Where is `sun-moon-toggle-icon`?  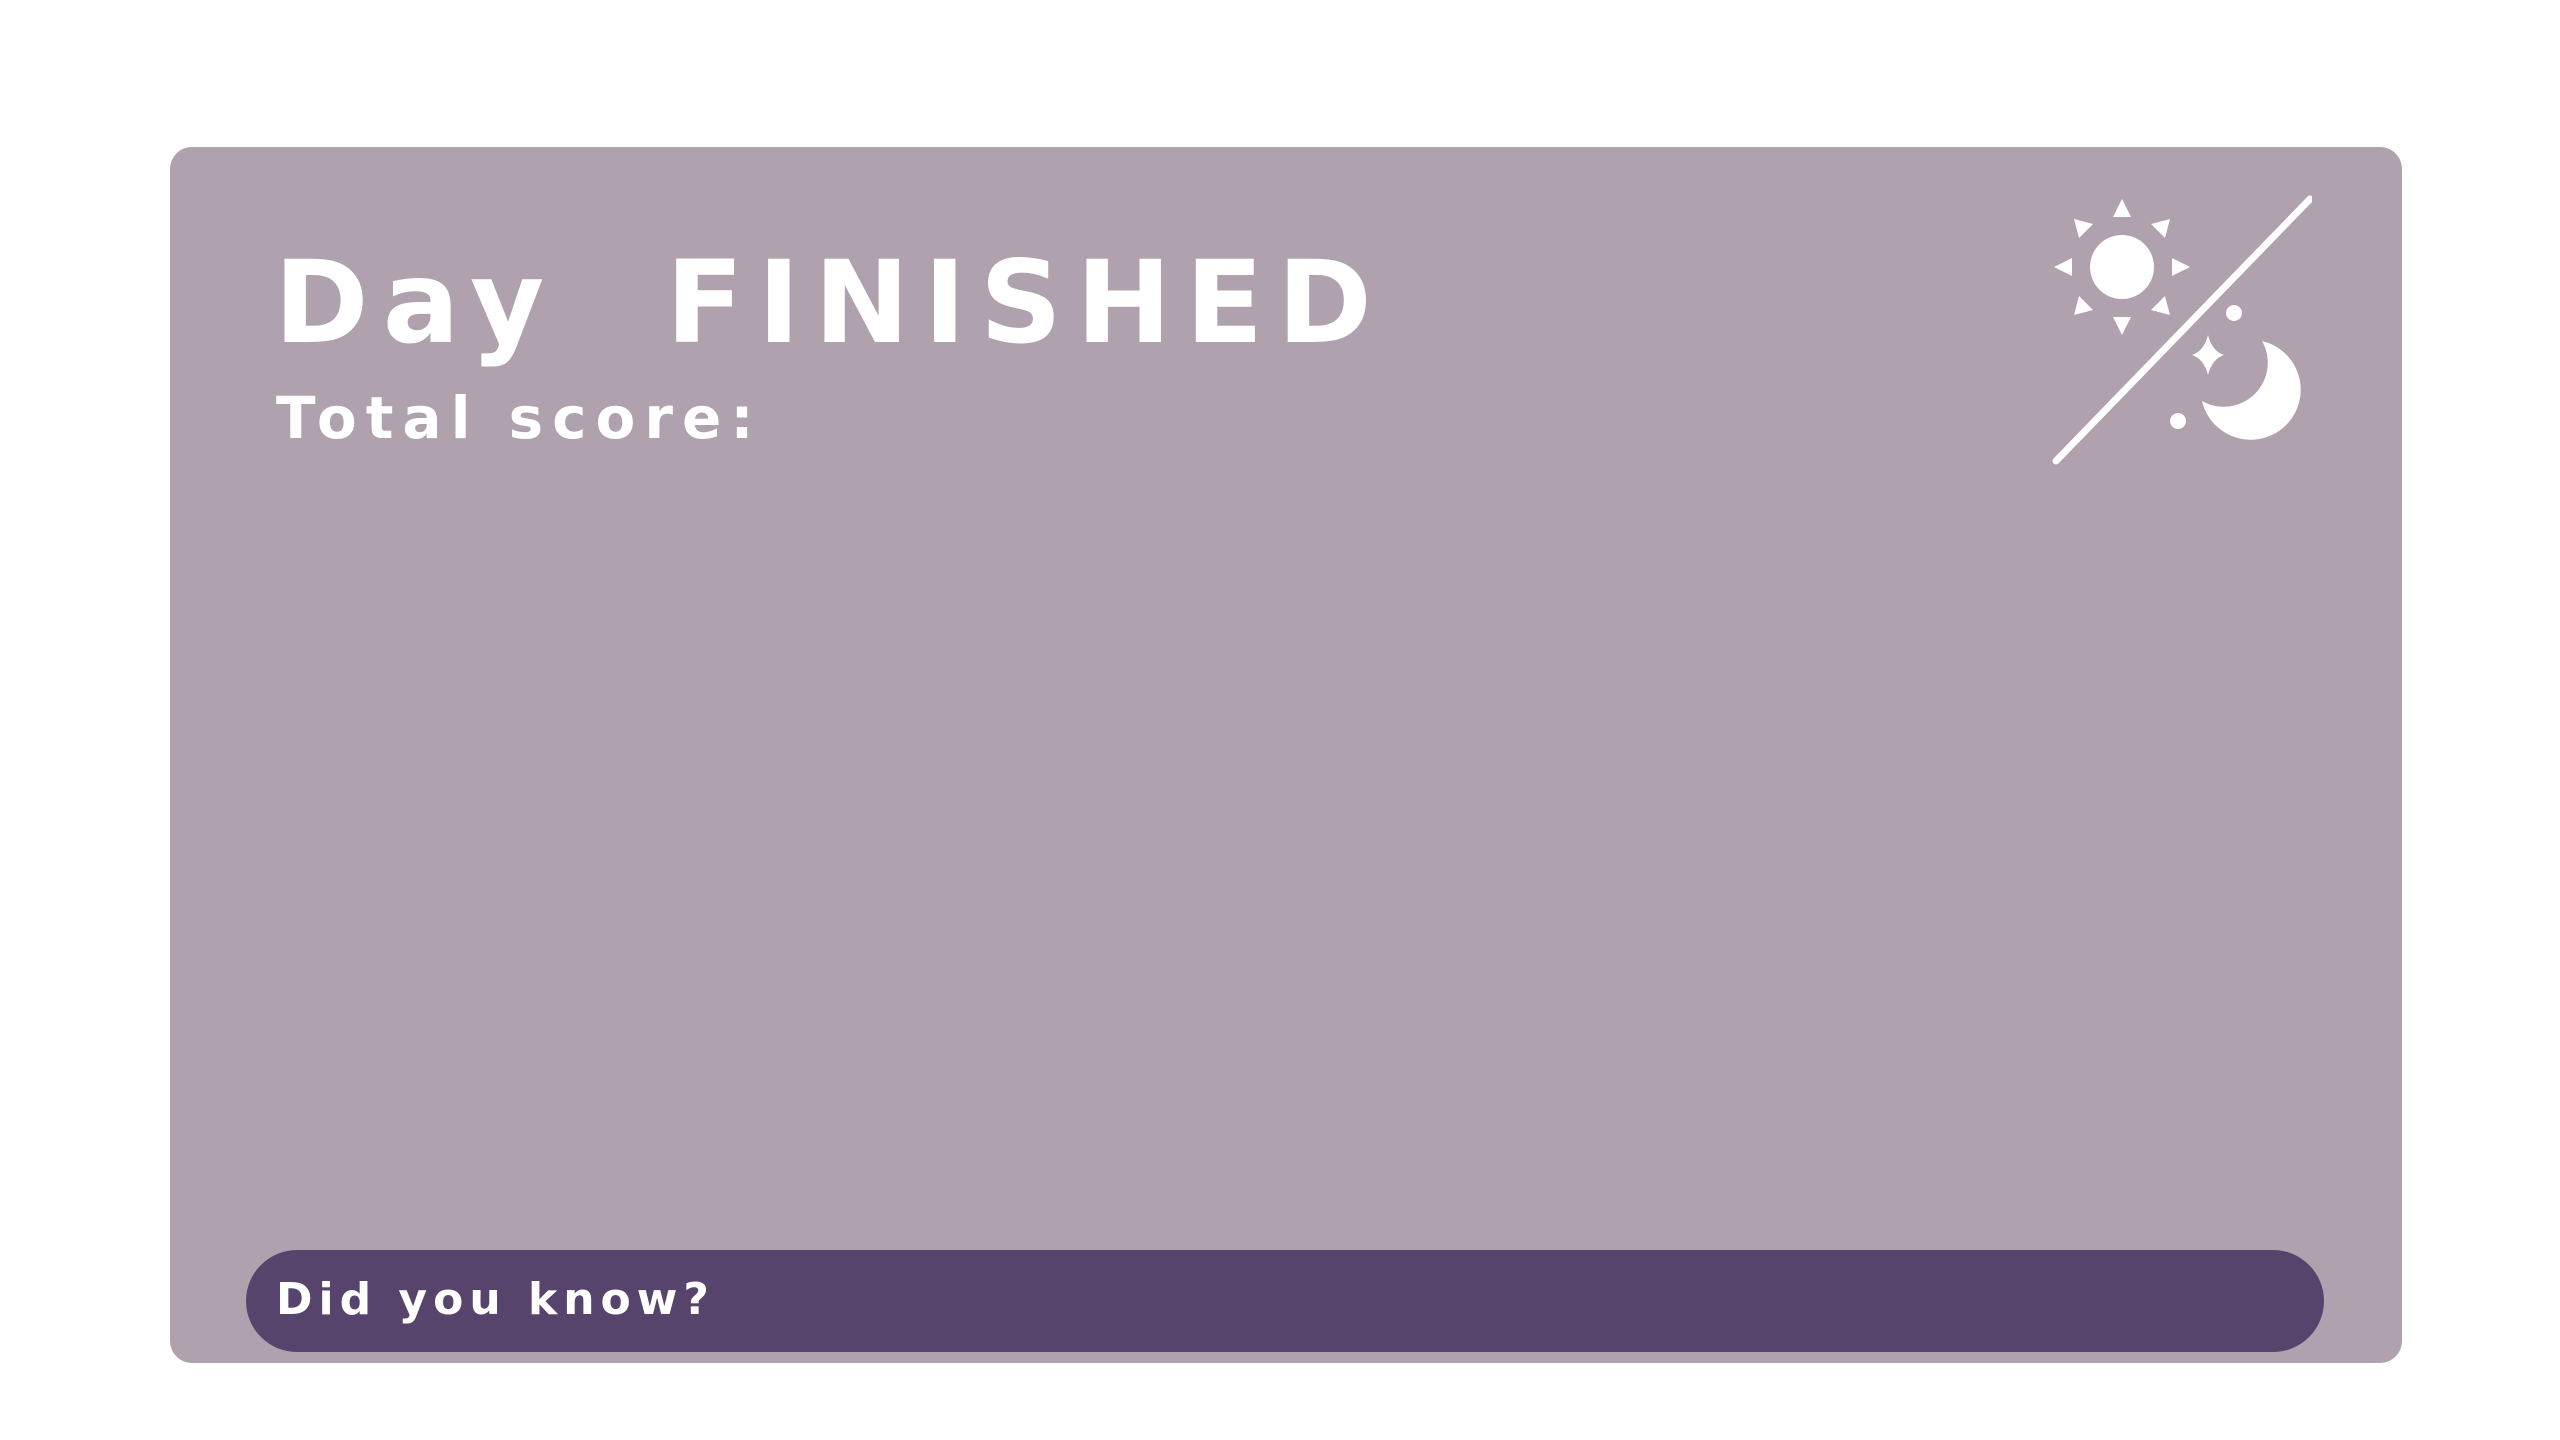 sun-moon-toggle-icon is located at coordinates (2182, 330).